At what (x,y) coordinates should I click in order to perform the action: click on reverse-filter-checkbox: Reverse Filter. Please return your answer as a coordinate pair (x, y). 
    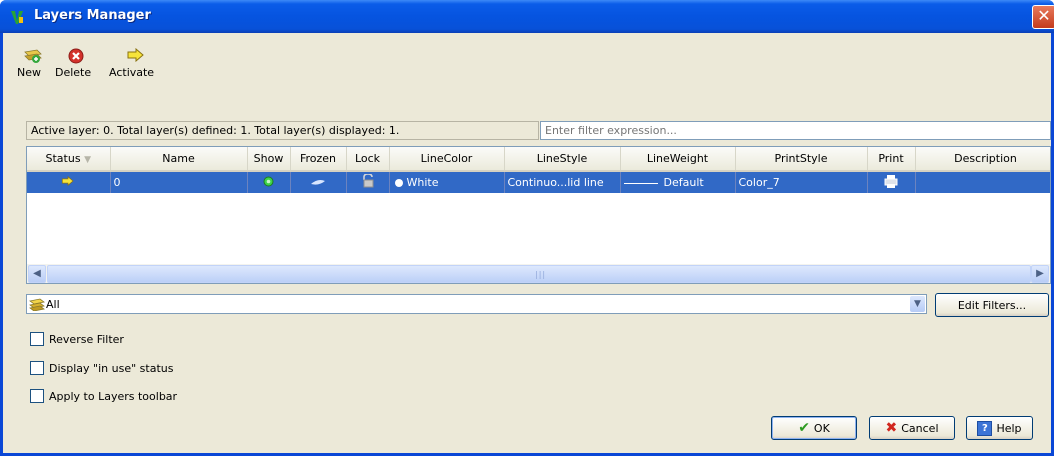
    Looking at the image, I should click on (77, 339).